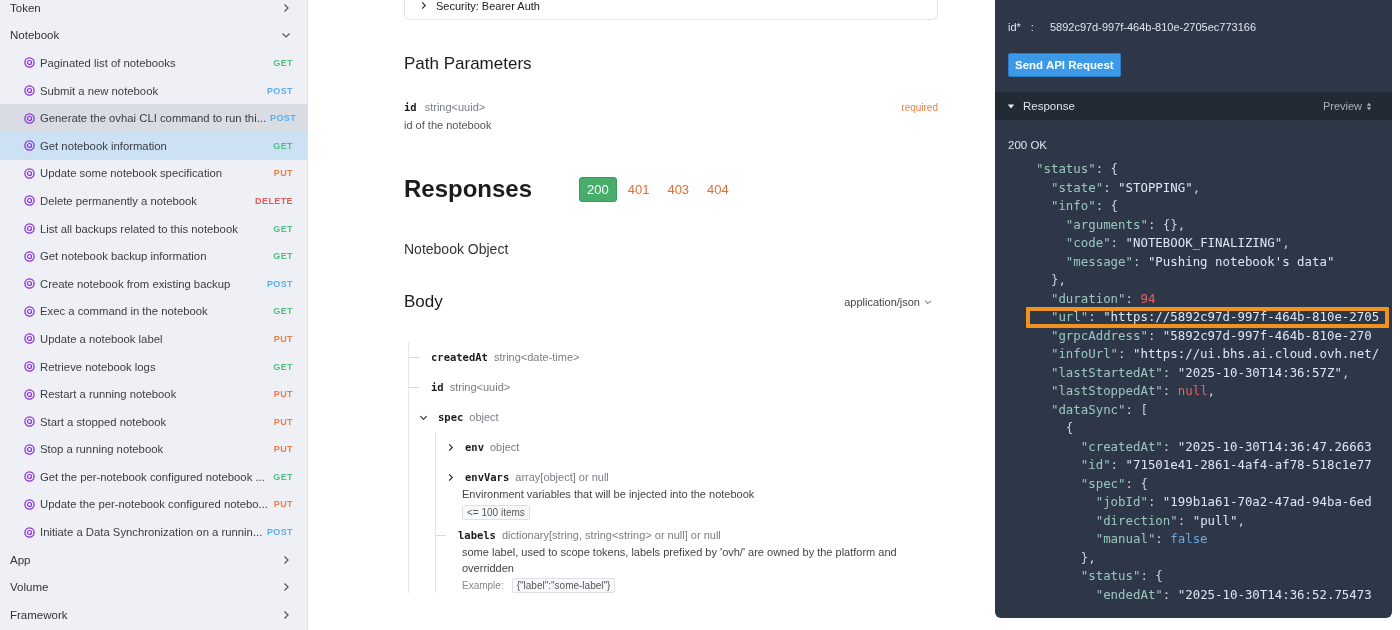 The height and width of the screenshot is (630, 1400). I want to click on sidebar-item: Get the per-notebook configured notebook ... GET, so click(153, 477).